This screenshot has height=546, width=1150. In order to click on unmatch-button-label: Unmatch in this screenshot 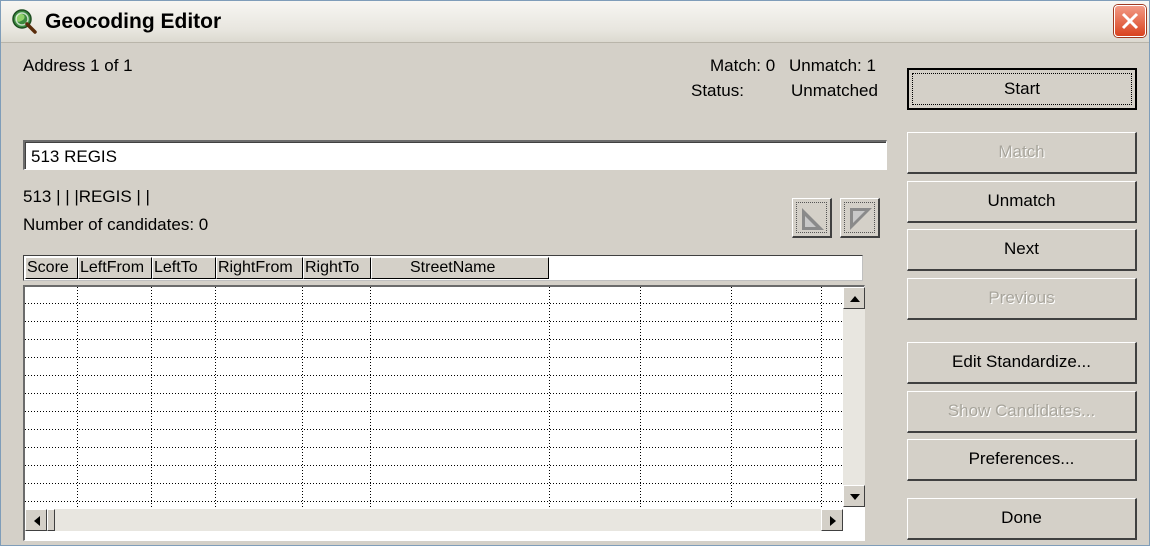, I will do `click(1021, 200)`.